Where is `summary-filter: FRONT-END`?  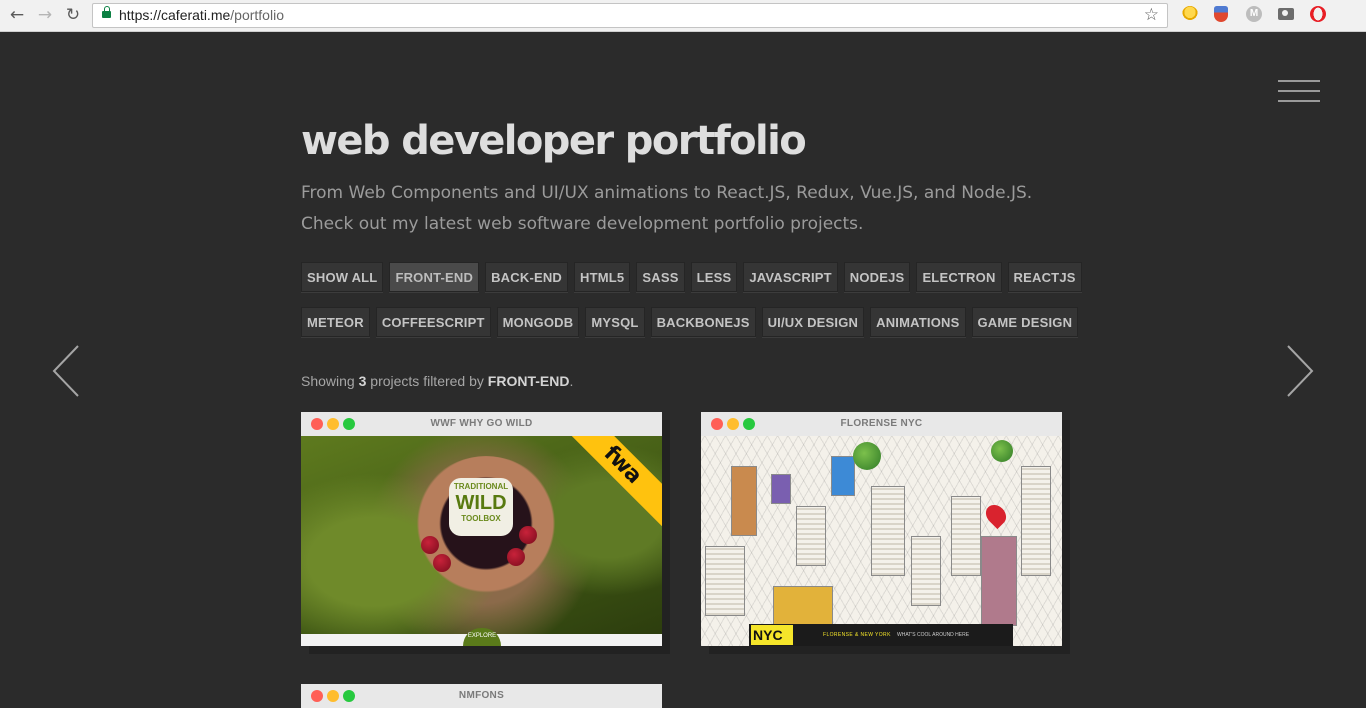
summary-filter: FRONT-END is located at coordinates (528, 381).